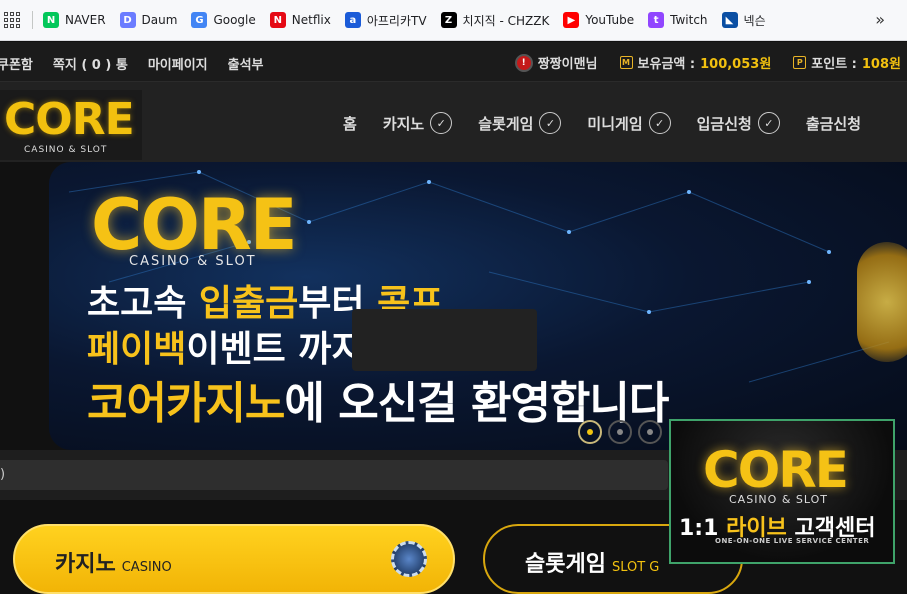 The height and width of the screenshot is (594, 907). I want to click on points-item: P 포인트 : 108원, so click(847, 62).